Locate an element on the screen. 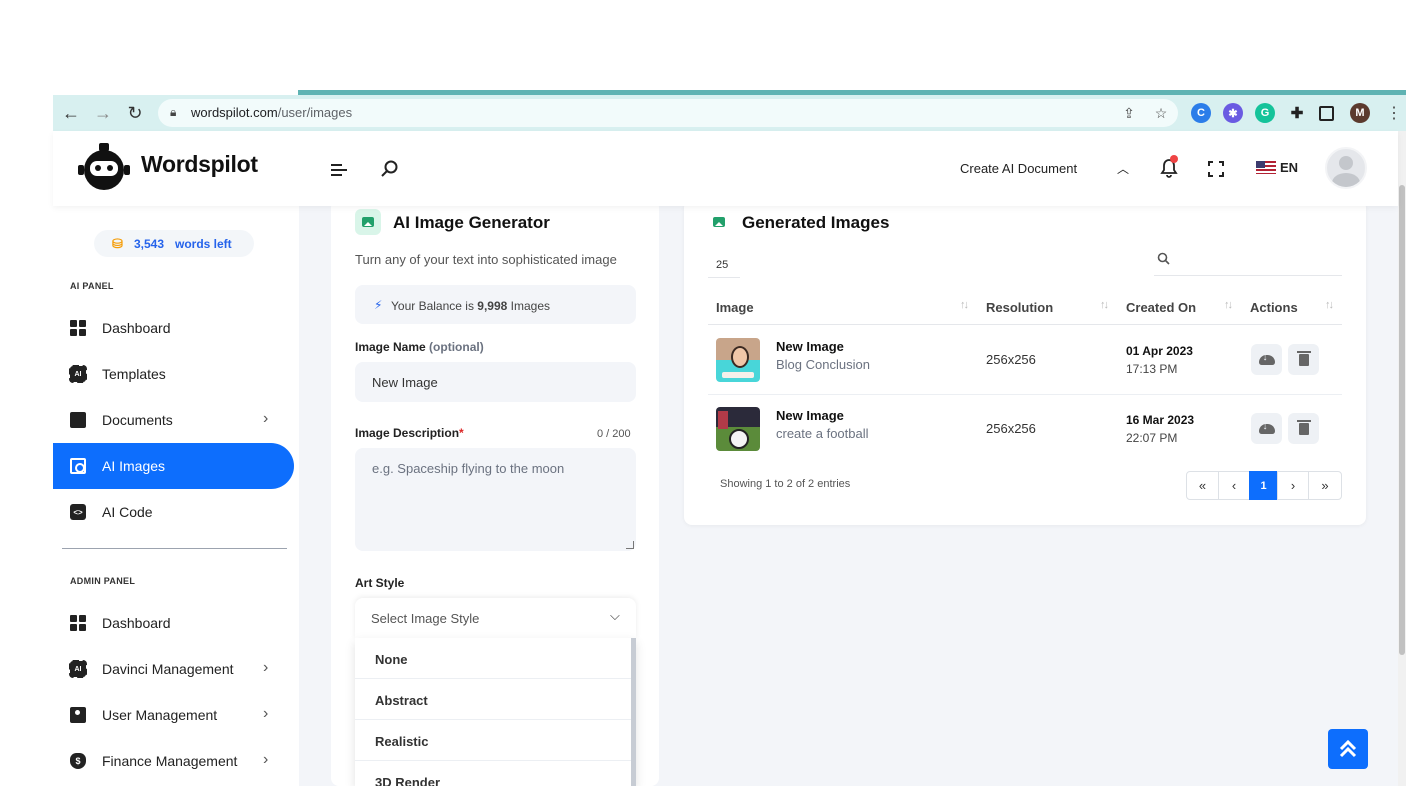 This screenshot has width=1406, height=786. admin-panel-heading: ADMIN PANEL is located at coordinates (103, 581).